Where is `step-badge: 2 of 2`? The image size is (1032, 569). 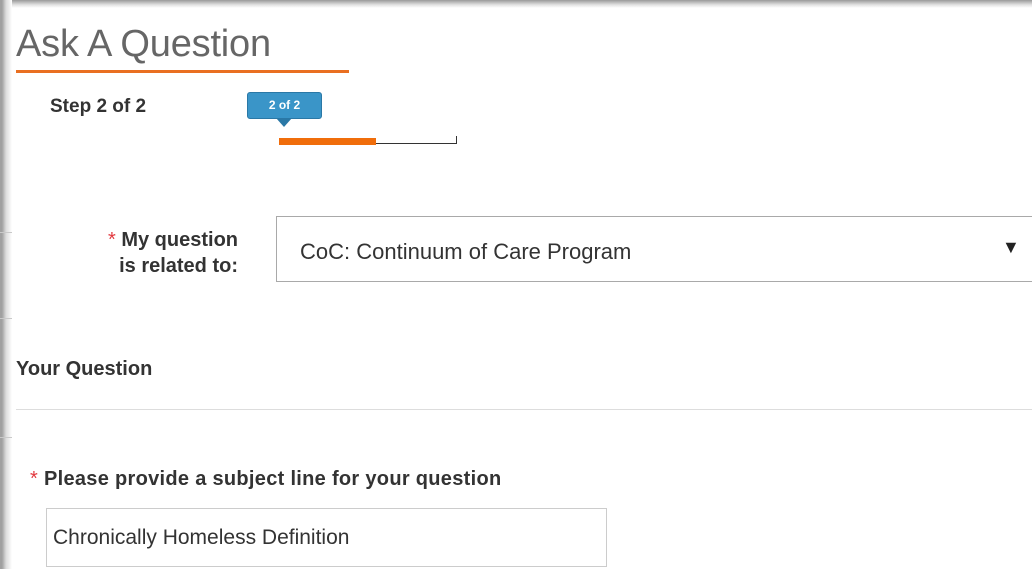 step-badge: 2 of 2 is located at coordinates (284, 105).